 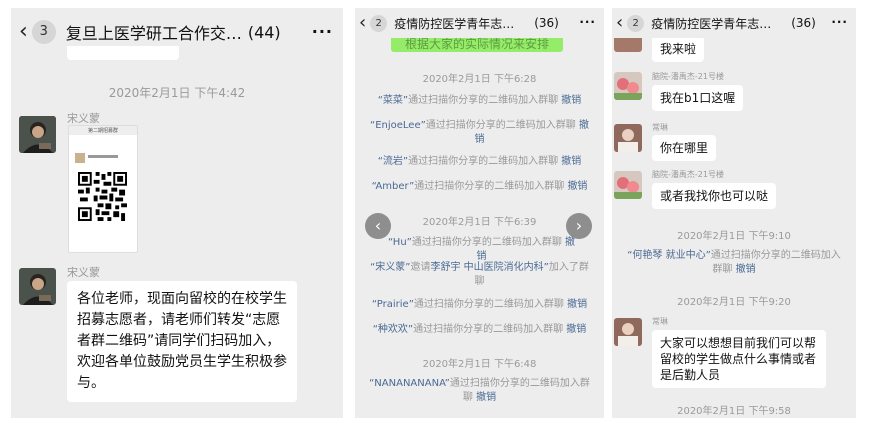 I want to click on qr-code-image: 第二期招募群, so click(x=103, y=189).